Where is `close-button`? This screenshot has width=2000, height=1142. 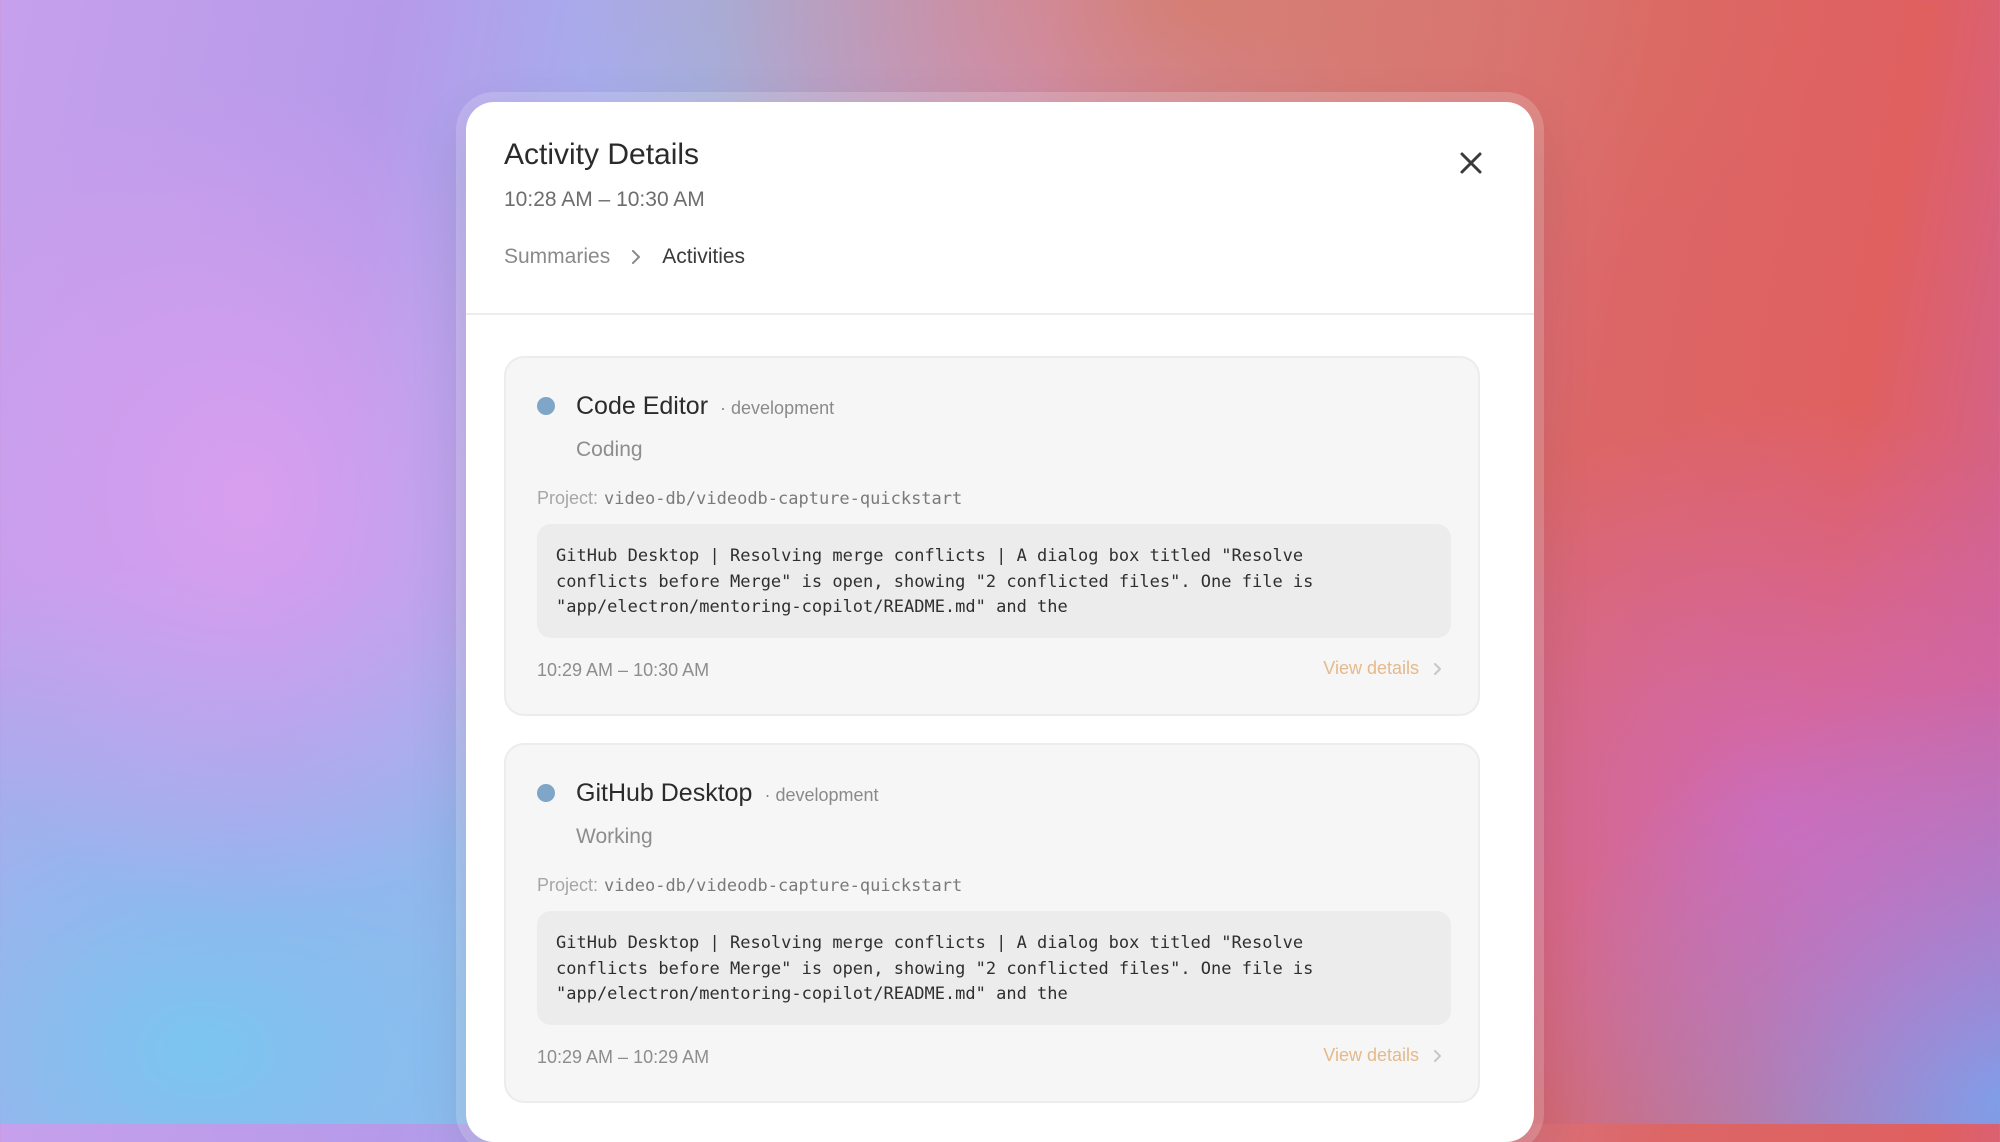
close-button is located at coordinates (1471, 163).